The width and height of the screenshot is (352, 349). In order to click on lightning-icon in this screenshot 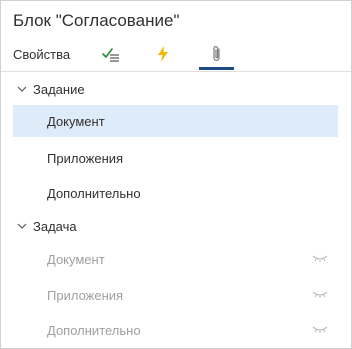, I will do `click(163, 54)`.